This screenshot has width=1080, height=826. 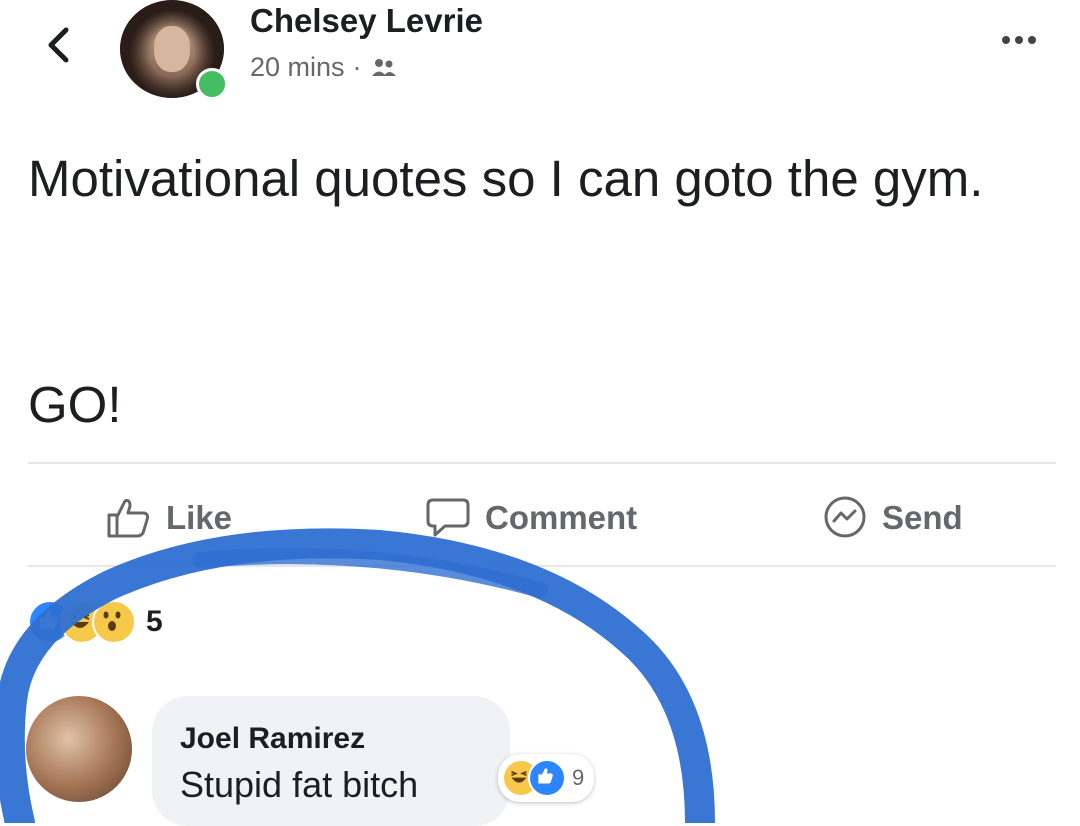 What do you see at coordinates (1025, 40) in the screenshot?
I see `more-options-button` at bounding box center [1025, 40].